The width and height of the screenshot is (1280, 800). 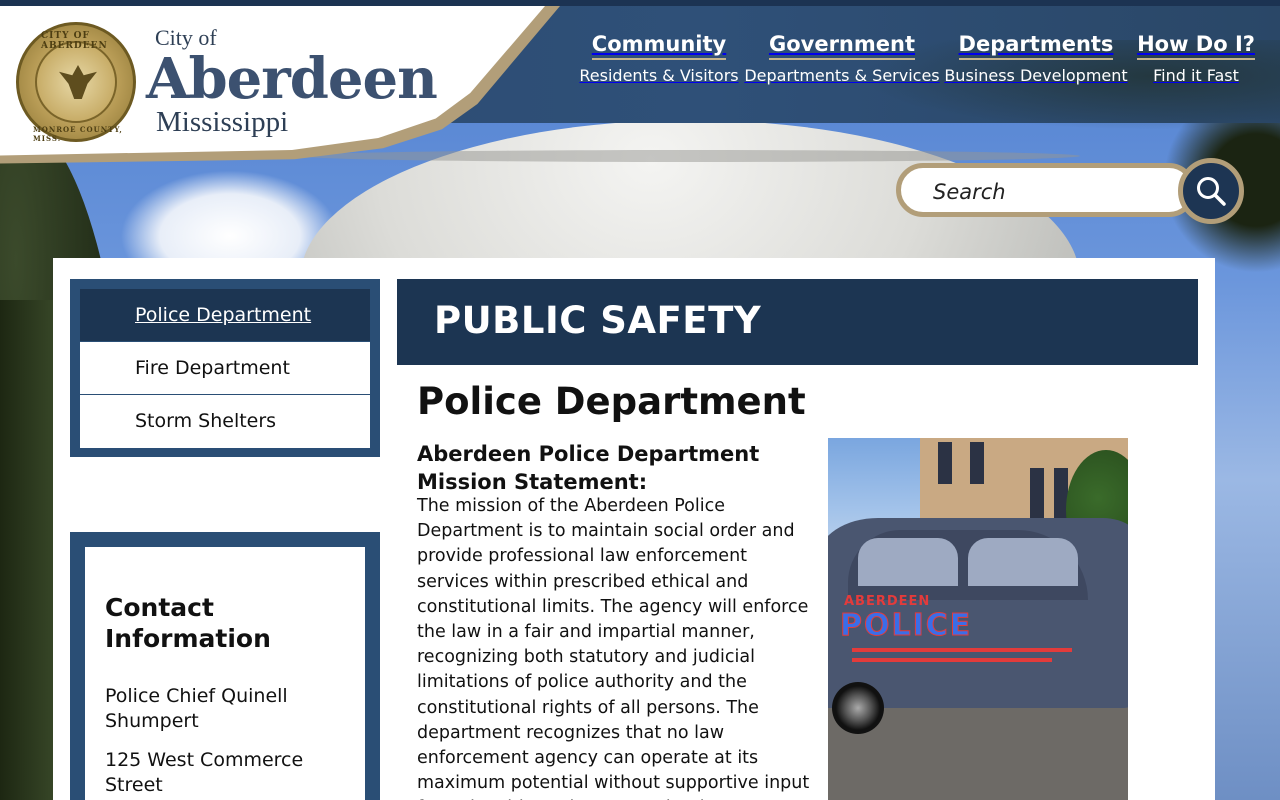 I want to click on car-wheel, so click(x=858, y=708).